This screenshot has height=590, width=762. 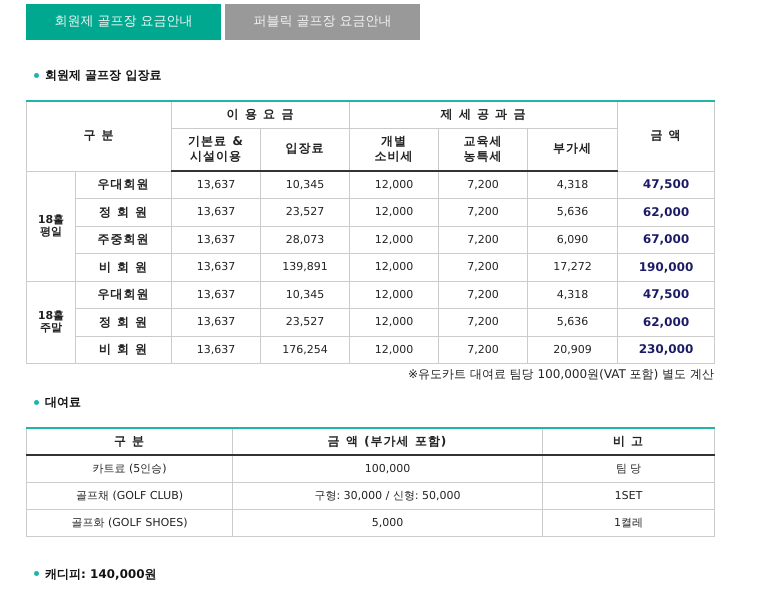 What do you see at coordinates (628, 496) in the screenshot?
I see `table-cell: 1SET` at bounding box center [628, 496].